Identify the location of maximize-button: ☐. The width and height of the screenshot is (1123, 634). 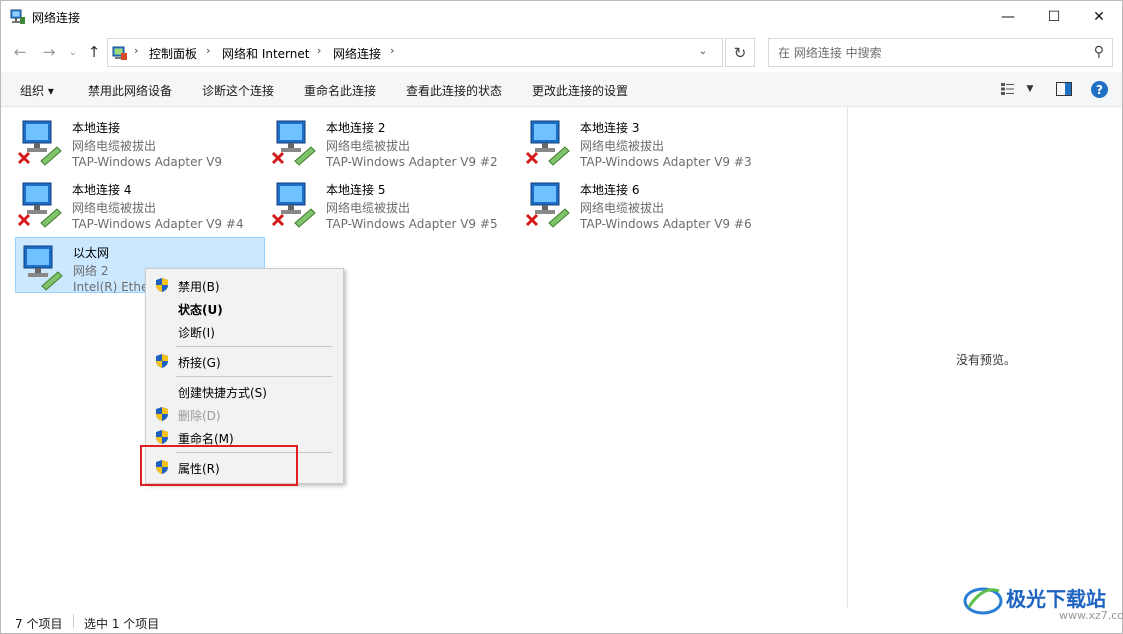
(1054, 17).